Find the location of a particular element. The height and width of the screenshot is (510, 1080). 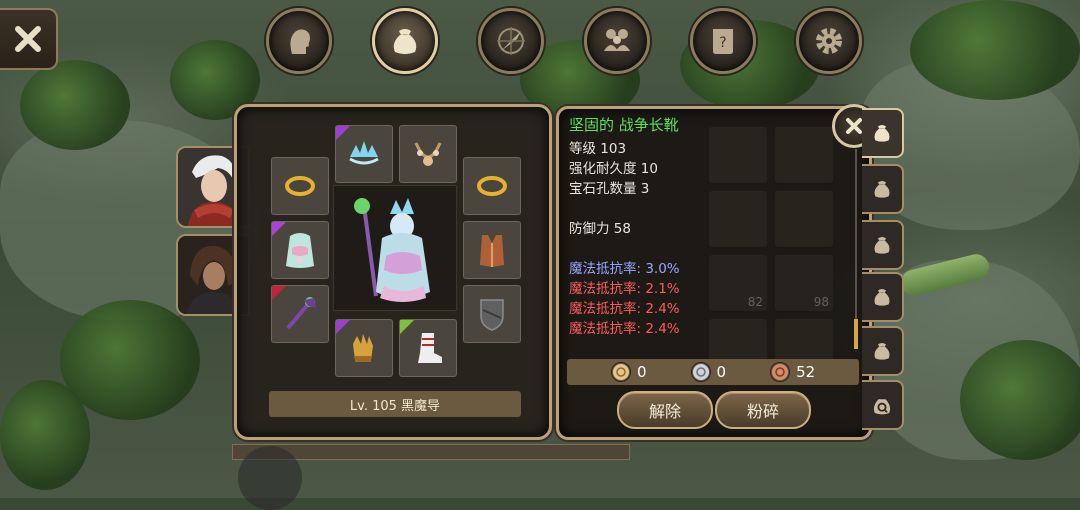

equip-slot-ring-right is located at coordinates (492, 186).